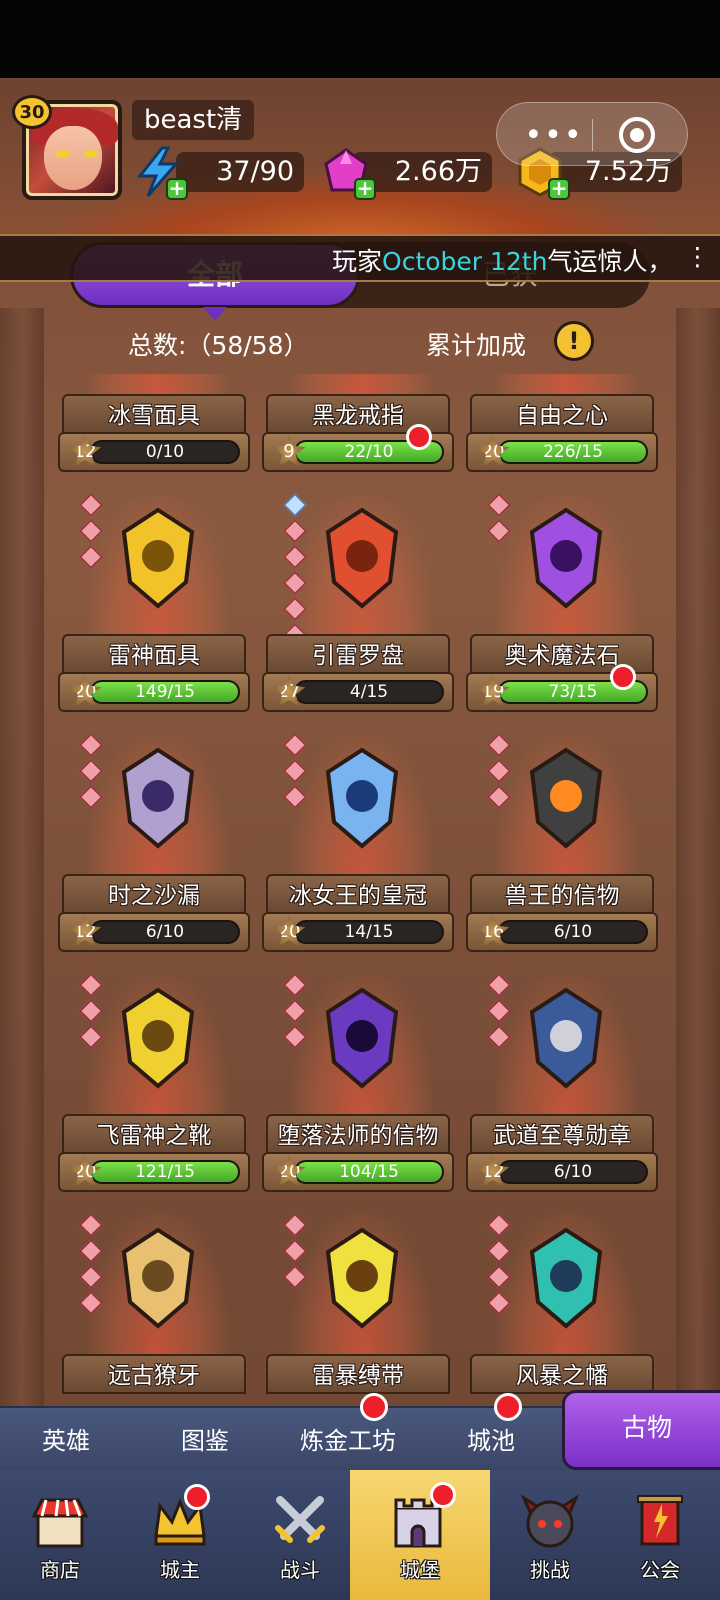 This screenshot has height=1600, width=720. I want to click on energy-value: 37/90, so click(240, 172).